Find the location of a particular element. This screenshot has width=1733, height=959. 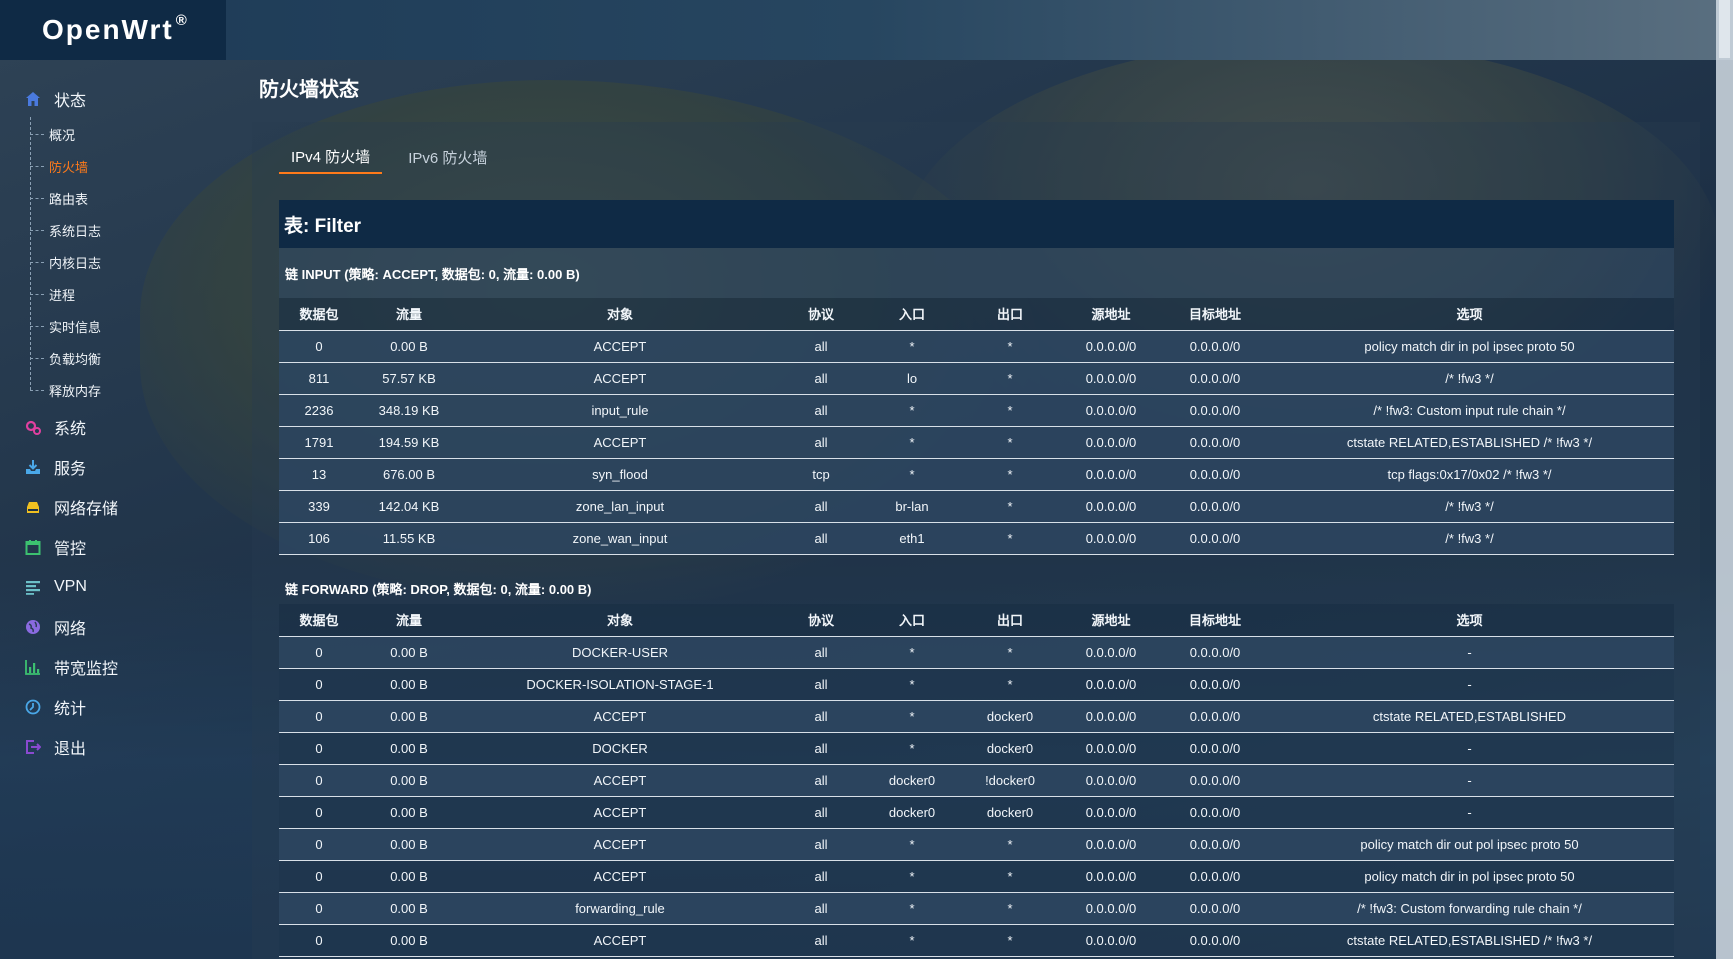

column-header: 协议 is located at coordinates (821, 314).